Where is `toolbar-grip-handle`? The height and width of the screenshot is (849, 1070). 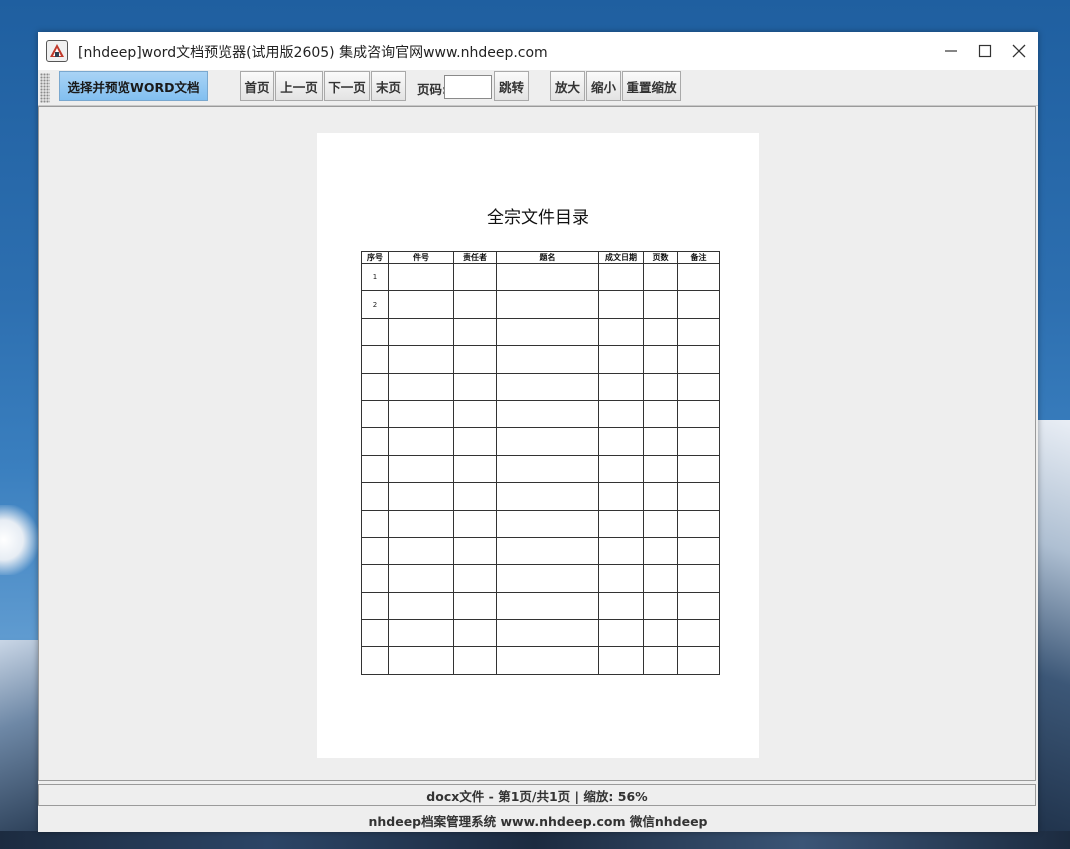
toolbar-grip-handle is located at coordinates (45, 88).